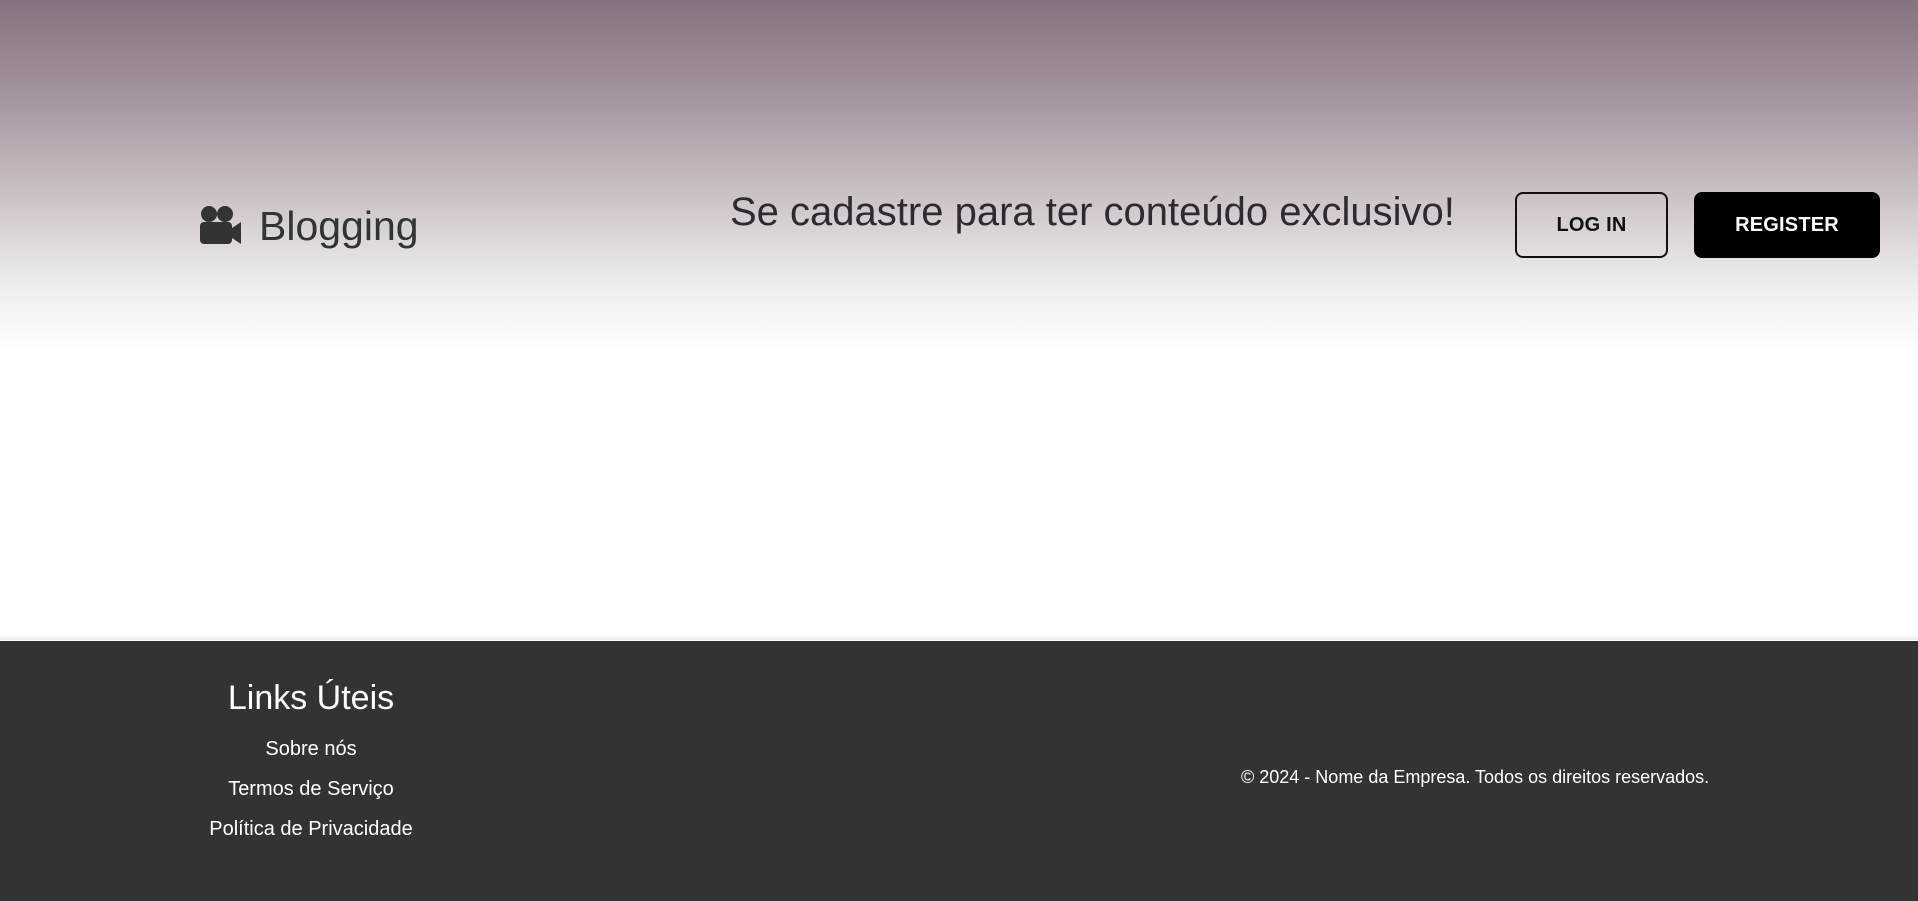 The height and width of the screenshot is (901, 1918). I want to click on terms-of-service-link: Termos de Serviço, so click(311, 789).